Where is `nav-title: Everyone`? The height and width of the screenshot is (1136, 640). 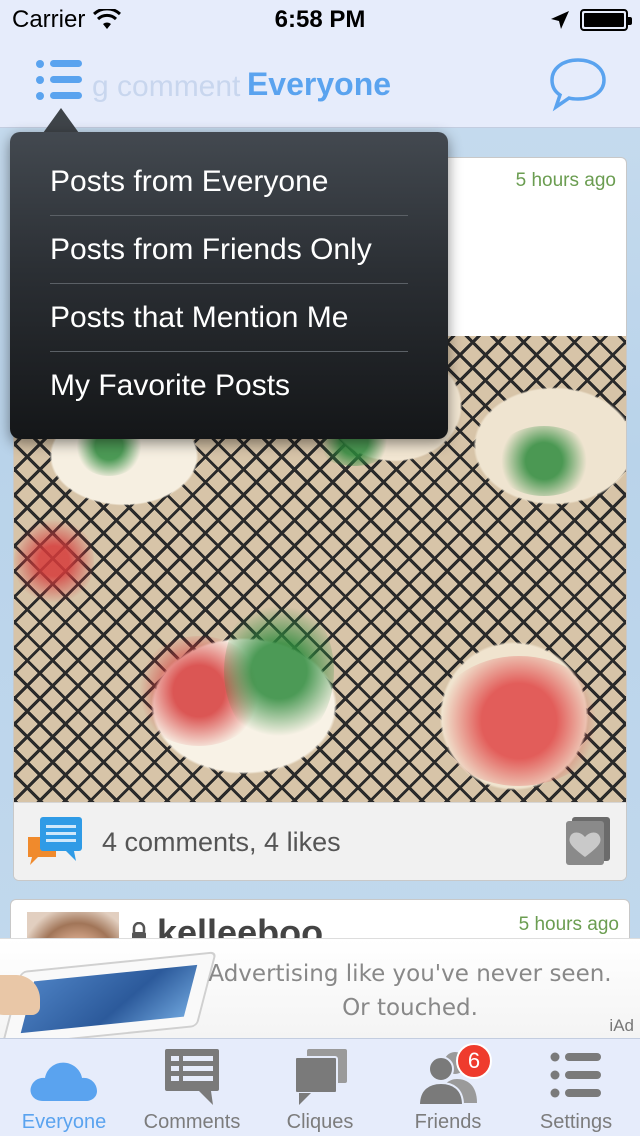 nav-title: Everyone is located at coordinates (320, 84).